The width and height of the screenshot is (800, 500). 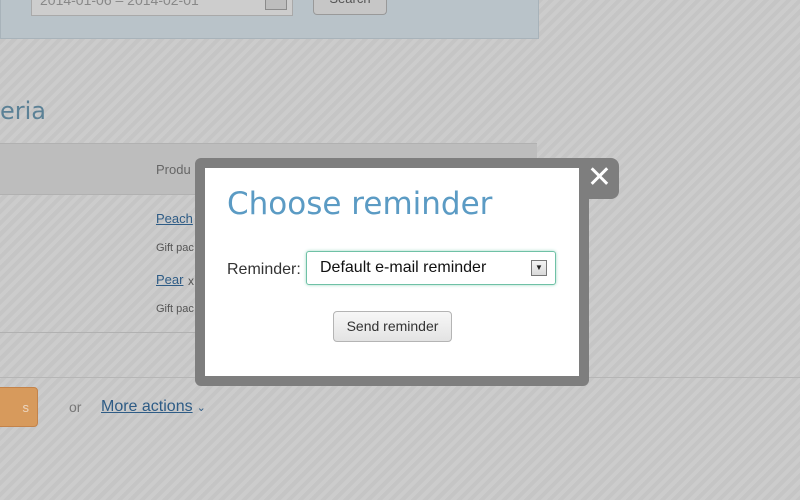 I want to click on or-text: or, so click(x=75, y=407).